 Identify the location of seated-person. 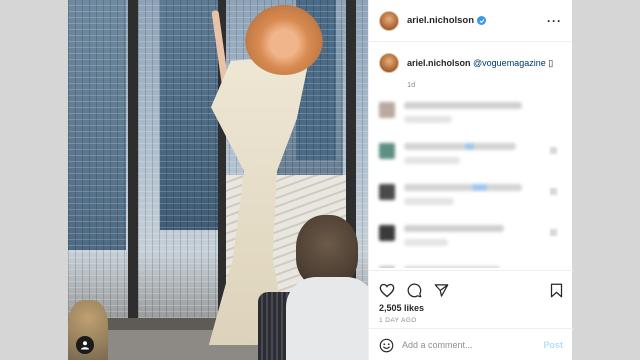
(327, 287).